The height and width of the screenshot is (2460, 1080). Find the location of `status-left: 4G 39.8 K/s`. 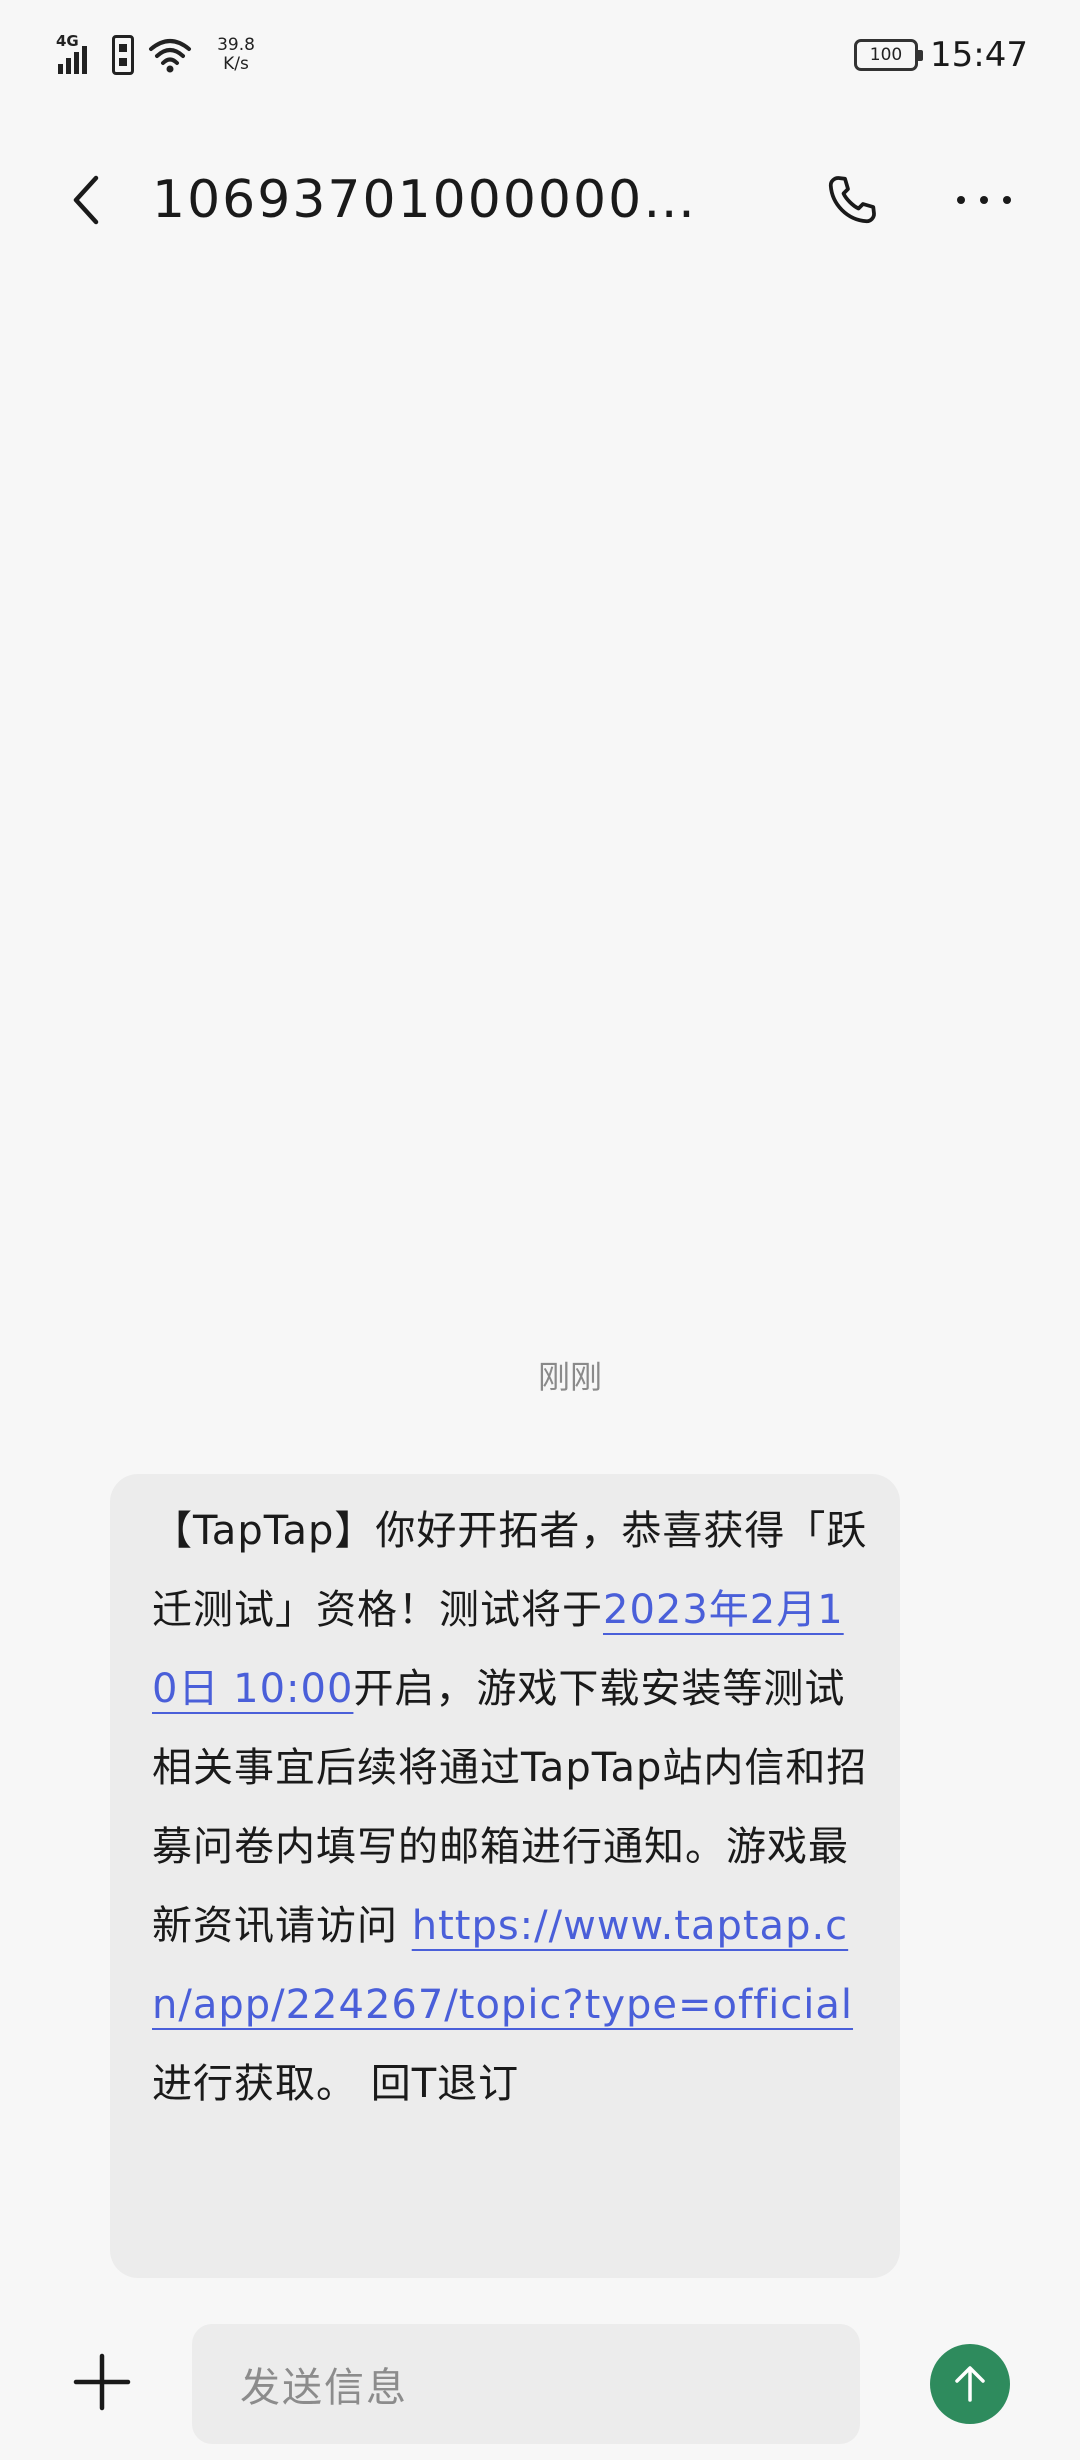

status-left: 4G 39.8 K/s is located at coordinates (161, 55).